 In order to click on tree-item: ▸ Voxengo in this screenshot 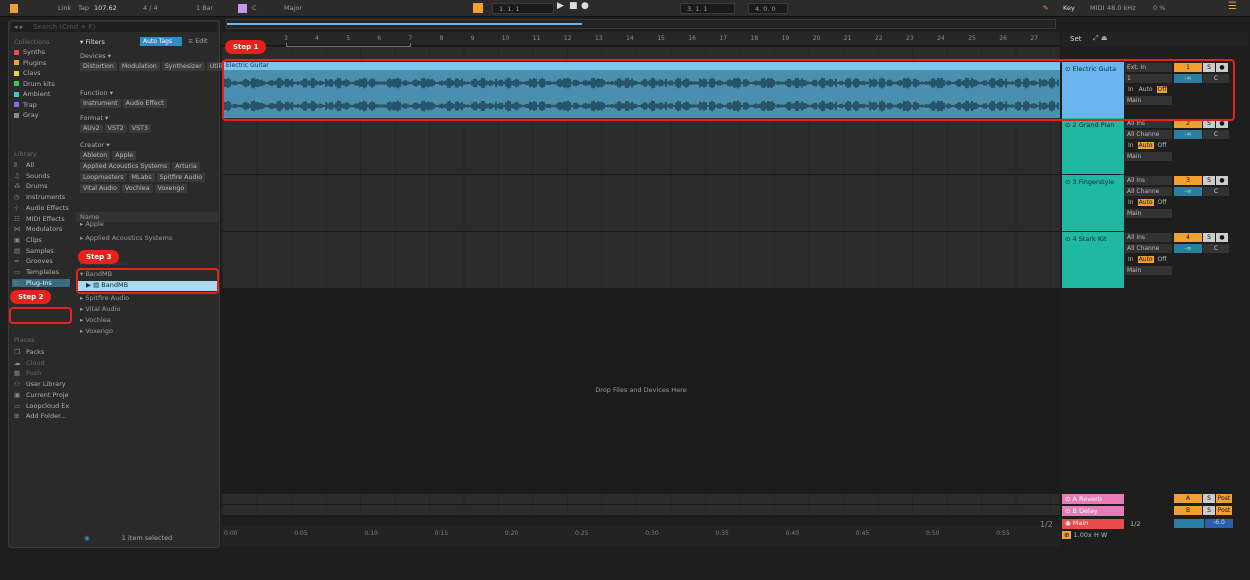, I will do `click(96, 331)`.